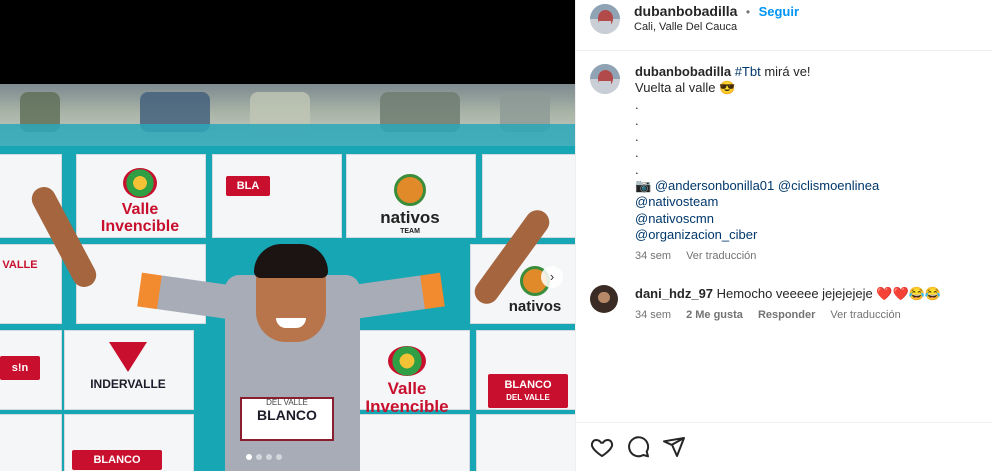 The image size is (992, 472). What do you see at coordinates (528, 385) in the screenshot?
I see `logo-blanco-text: BLANCO` at bounding box center [528, 385].